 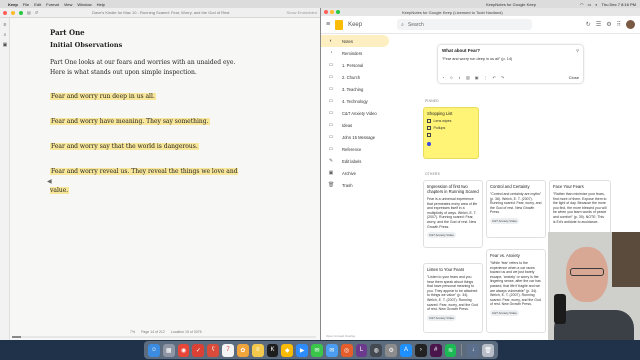 I want to click on calendar-icon: 7, so click(x=228, y=350).